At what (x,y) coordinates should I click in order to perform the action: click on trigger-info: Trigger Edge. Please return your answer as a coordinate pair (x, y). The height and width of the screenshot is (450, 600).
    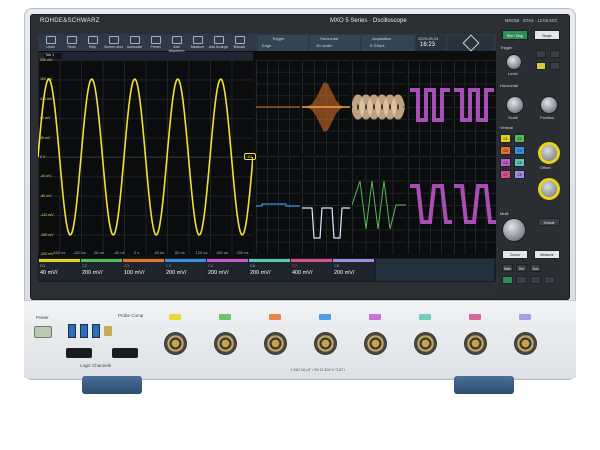
    Looking at the image, I should click on (283, 43).